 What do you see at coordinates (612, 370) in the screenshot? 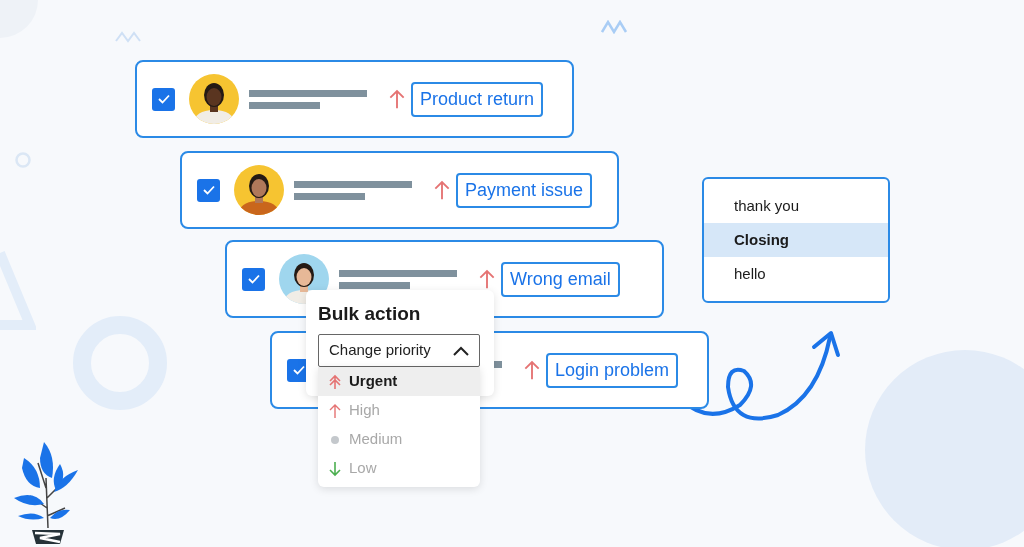
I see `tag: Login problem` at bounding box center [612, 370].